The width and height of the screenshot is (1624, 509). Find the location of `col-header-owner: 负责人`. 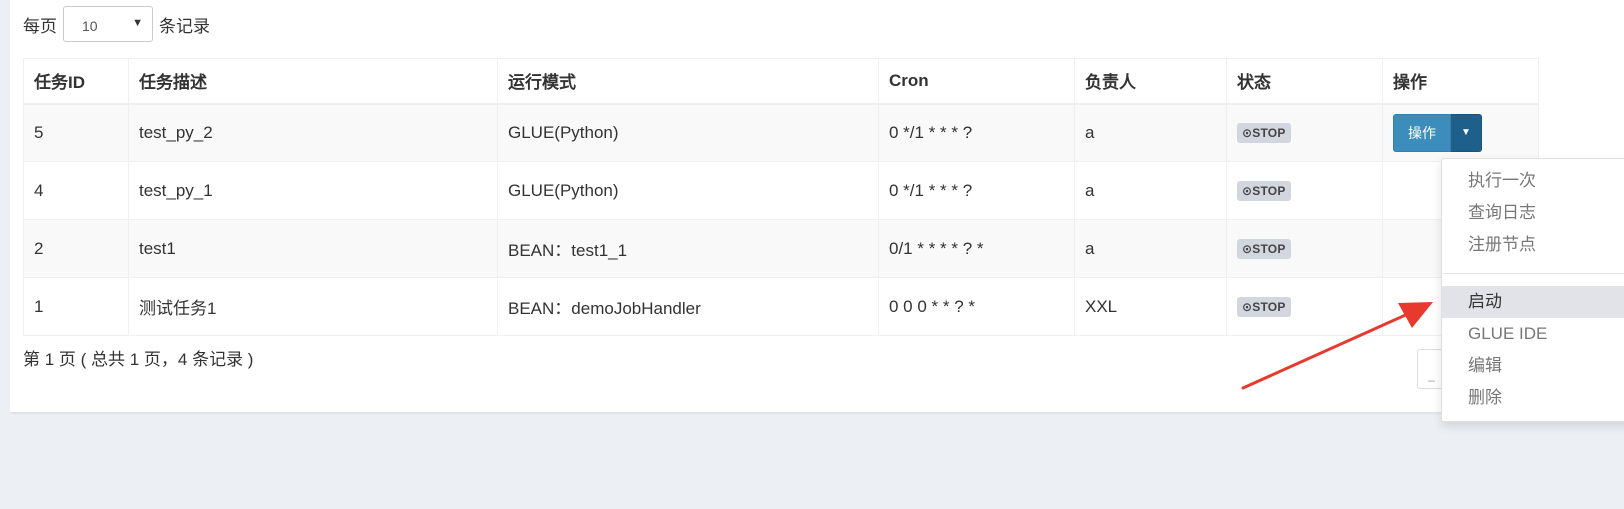

col-header-owner: 负责人 is located at coordinates (1150, 81).